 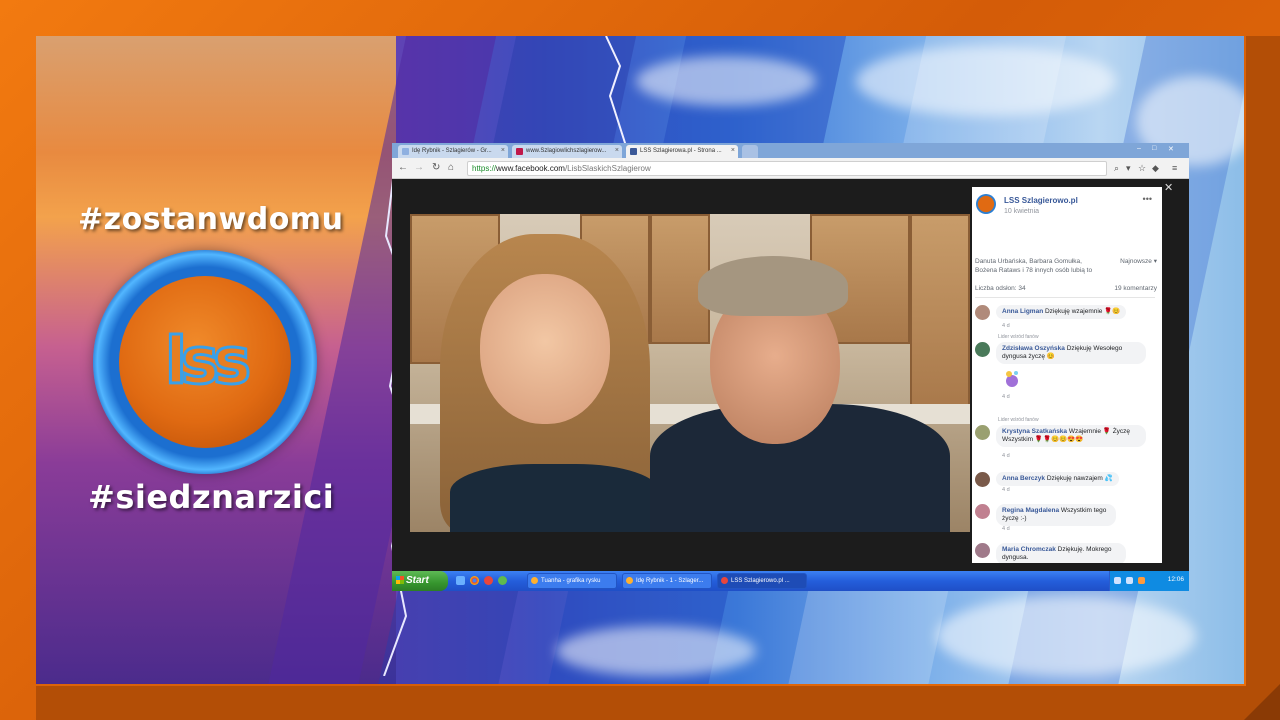 What do you see at coordinates (488, 580) in the screenshot?
I see `opera-icon` at bounding box center [488, 580].